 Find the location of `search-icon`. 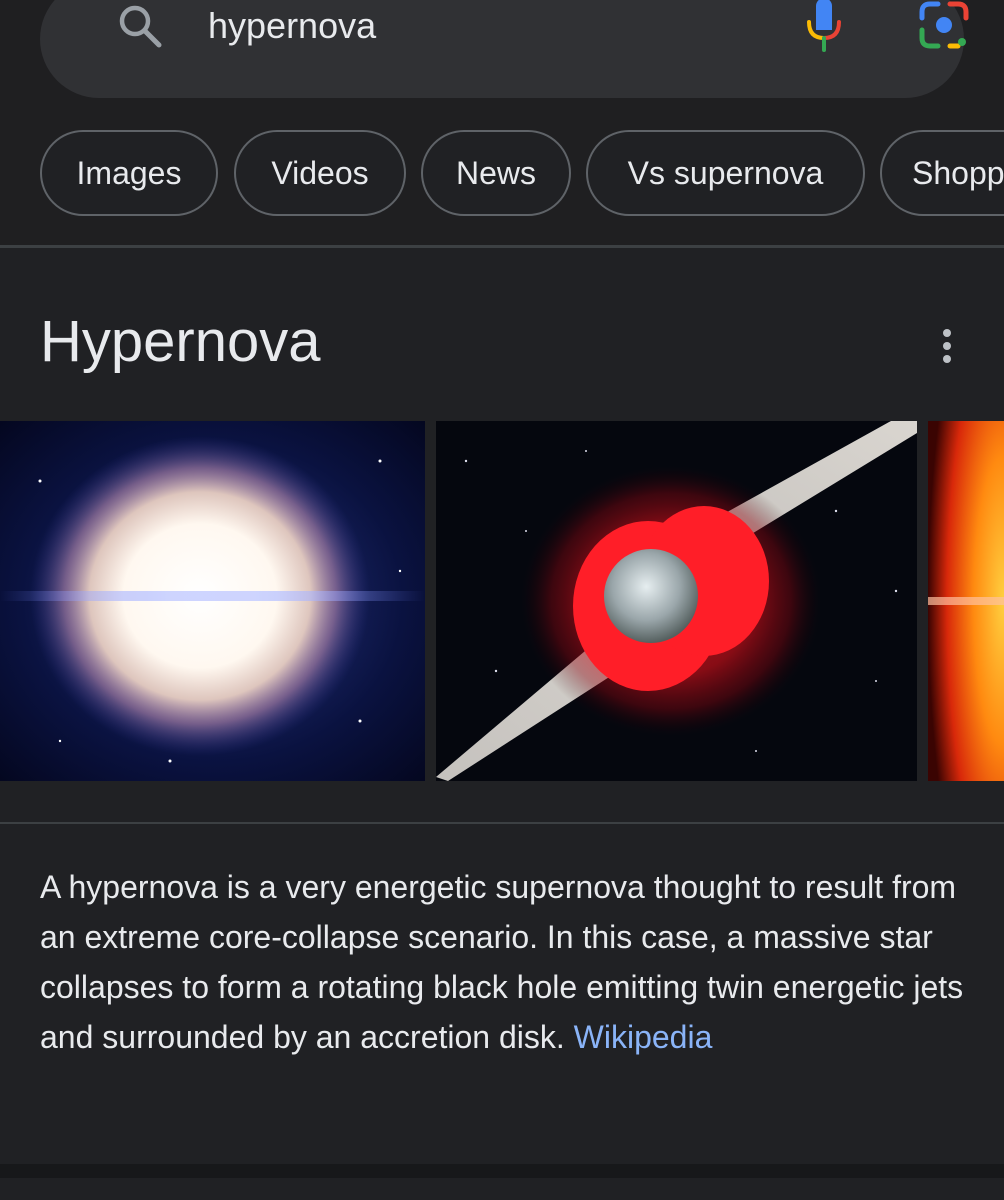

search-icon is located at coordinates (140, 26).